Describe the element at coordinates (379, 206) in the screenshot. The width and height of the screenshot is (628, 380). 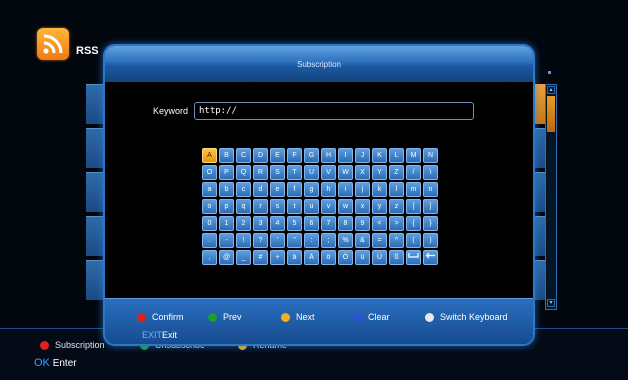
I see `keyboard-key: y` at that location.